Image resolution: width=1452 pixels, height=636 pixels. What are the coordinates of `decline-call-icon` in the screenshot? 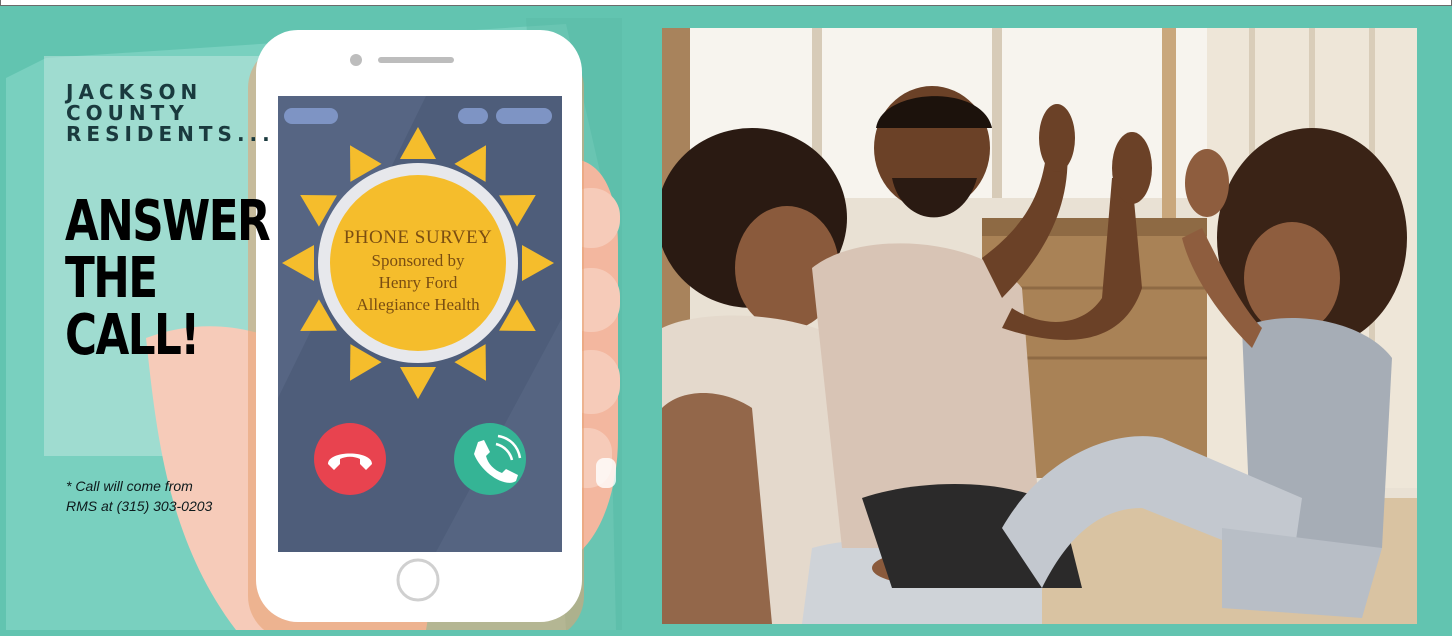 It's located at (350, 459).